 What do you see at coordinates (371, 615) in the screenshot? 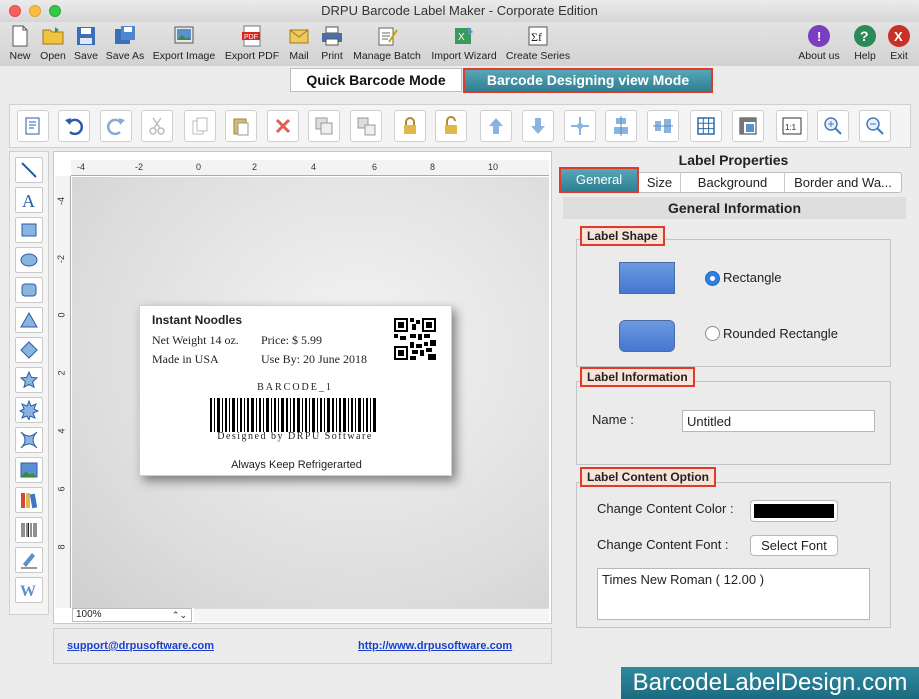
I see `horizontal-scrollbar` at bounding box center [371, 615].